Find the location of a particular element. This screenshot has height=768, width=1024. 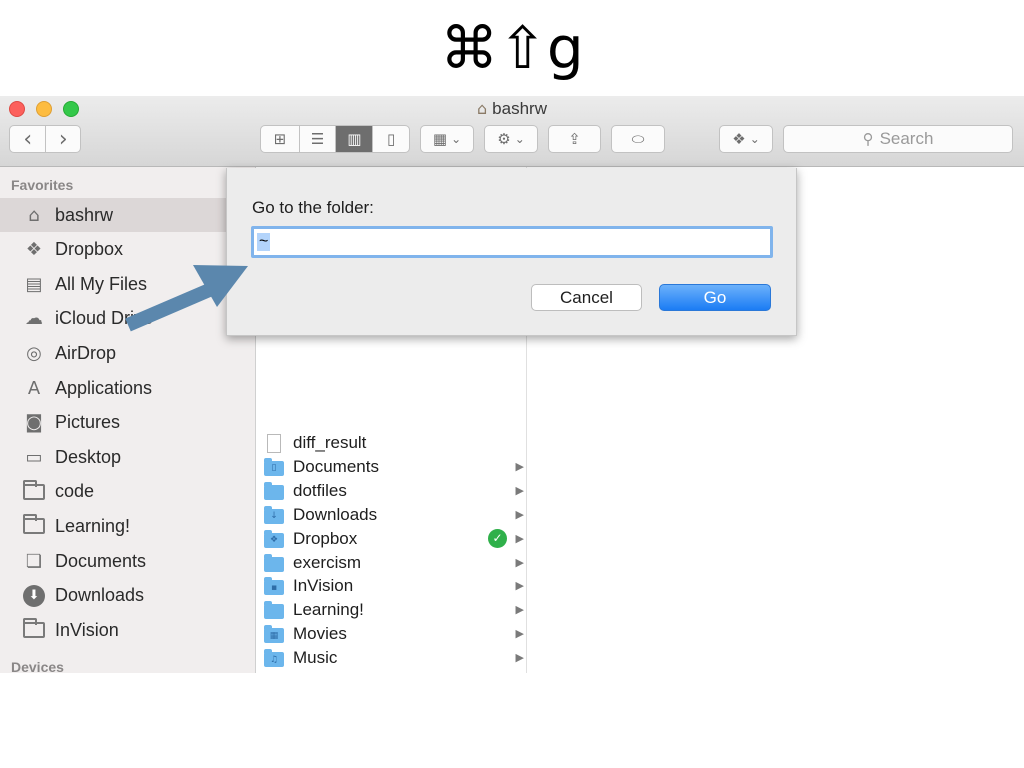

sidebar-item: ❏ Documents is located at coordinates (127, 561).